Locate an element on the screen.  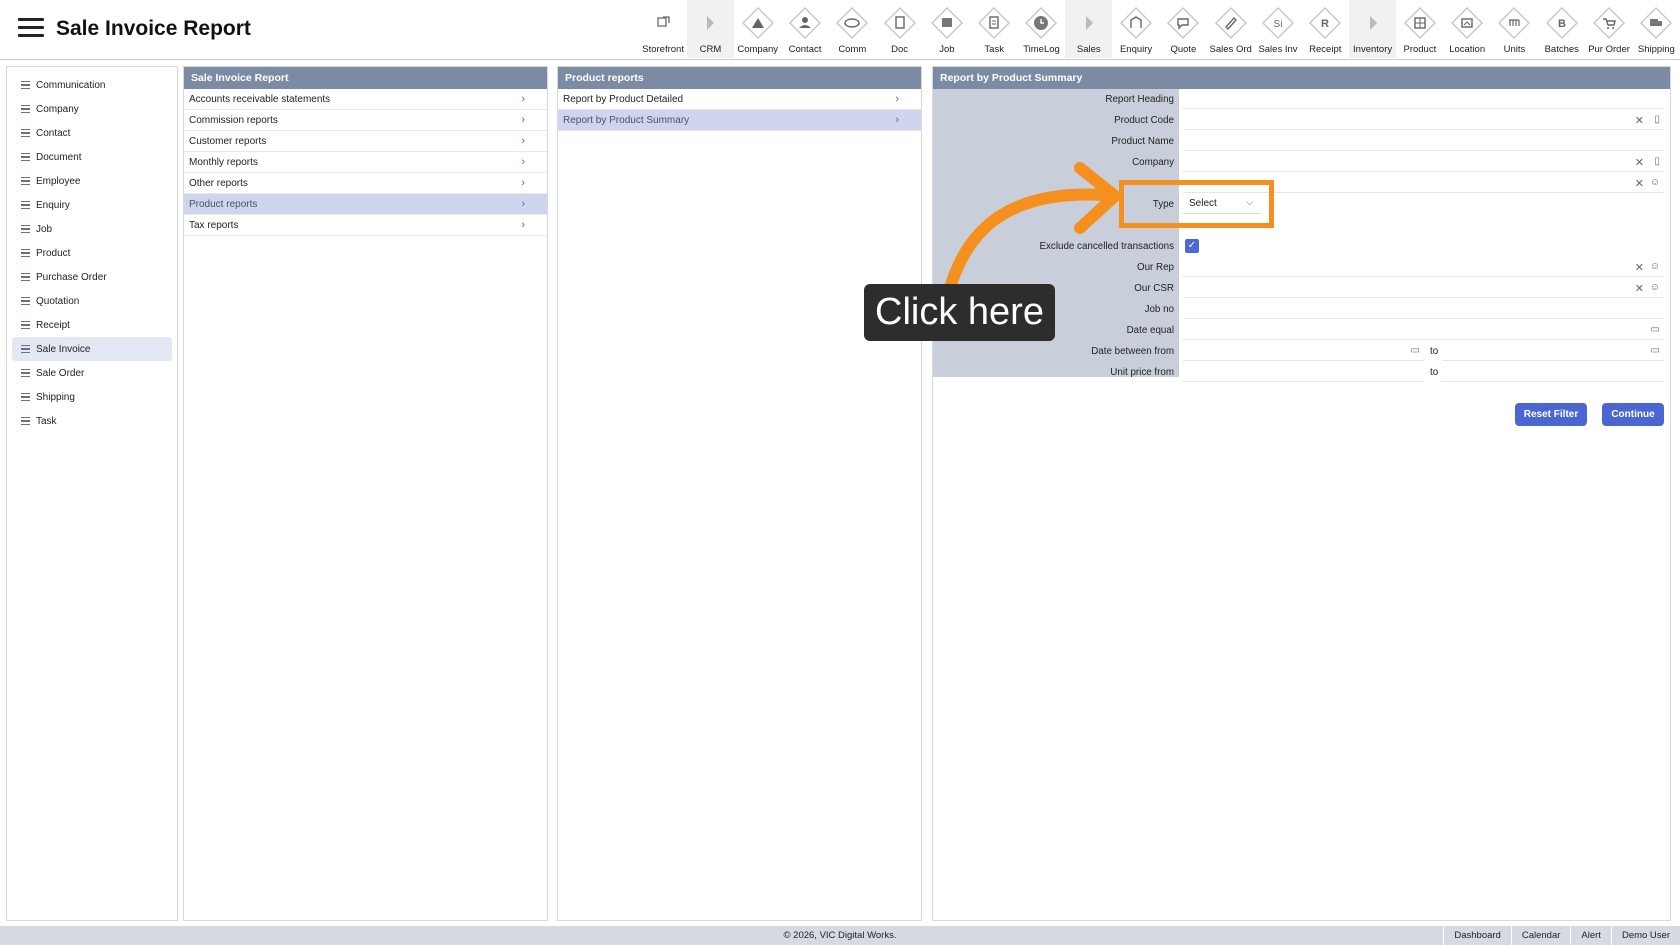
toolbar-units: Units is located at coordinates (1514, 29).